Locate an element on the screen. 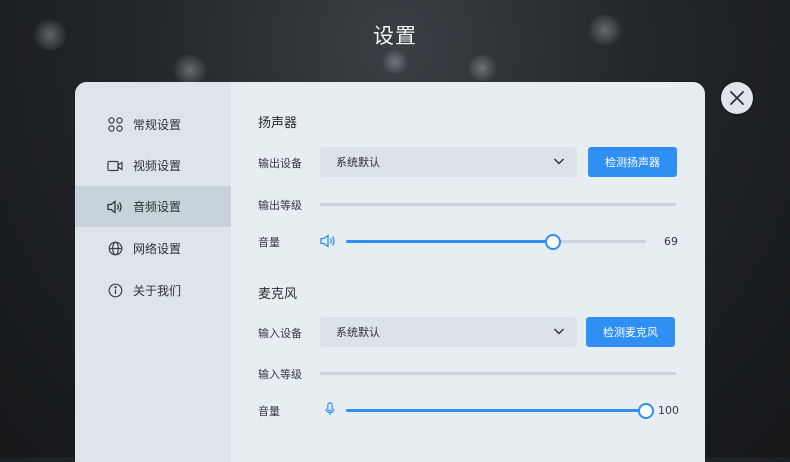  speaker-volume-slider is located at coordinates (496, 242).